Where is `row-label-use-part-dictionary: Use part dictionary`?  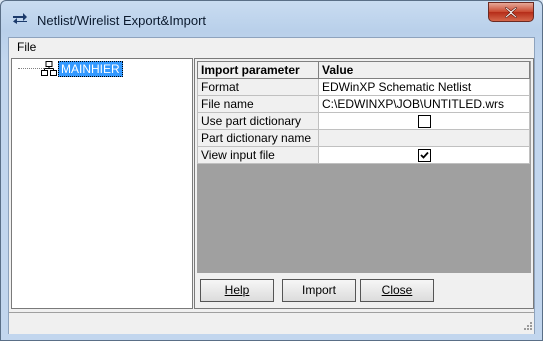 row-label-use-part-dictionary: Use part dictionary is located at coordinates (258, 121).